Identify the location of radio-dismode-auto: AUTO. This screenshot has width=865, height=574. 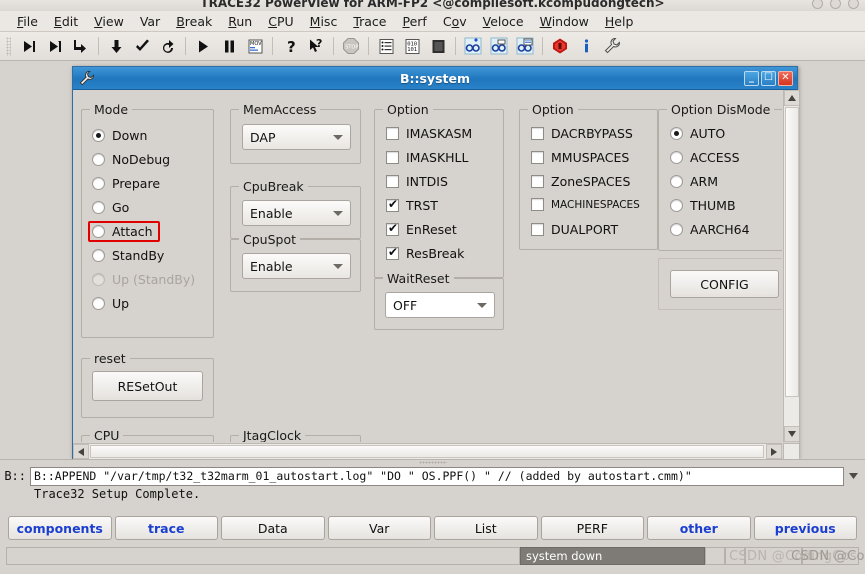
(697, 133).